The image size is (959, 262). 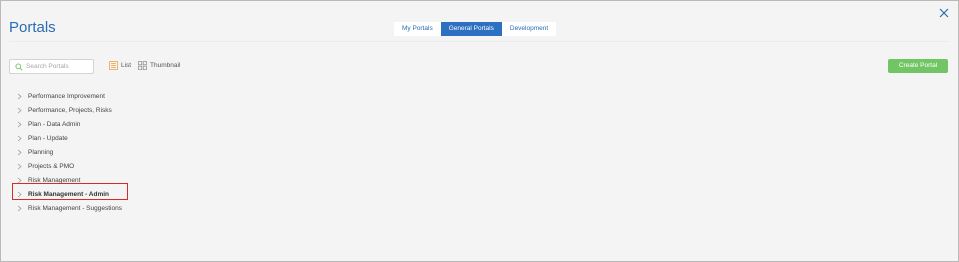 I want to click on portal-item-risk-management-admin: Risk Management - Admin, so click(x=69, y=194).